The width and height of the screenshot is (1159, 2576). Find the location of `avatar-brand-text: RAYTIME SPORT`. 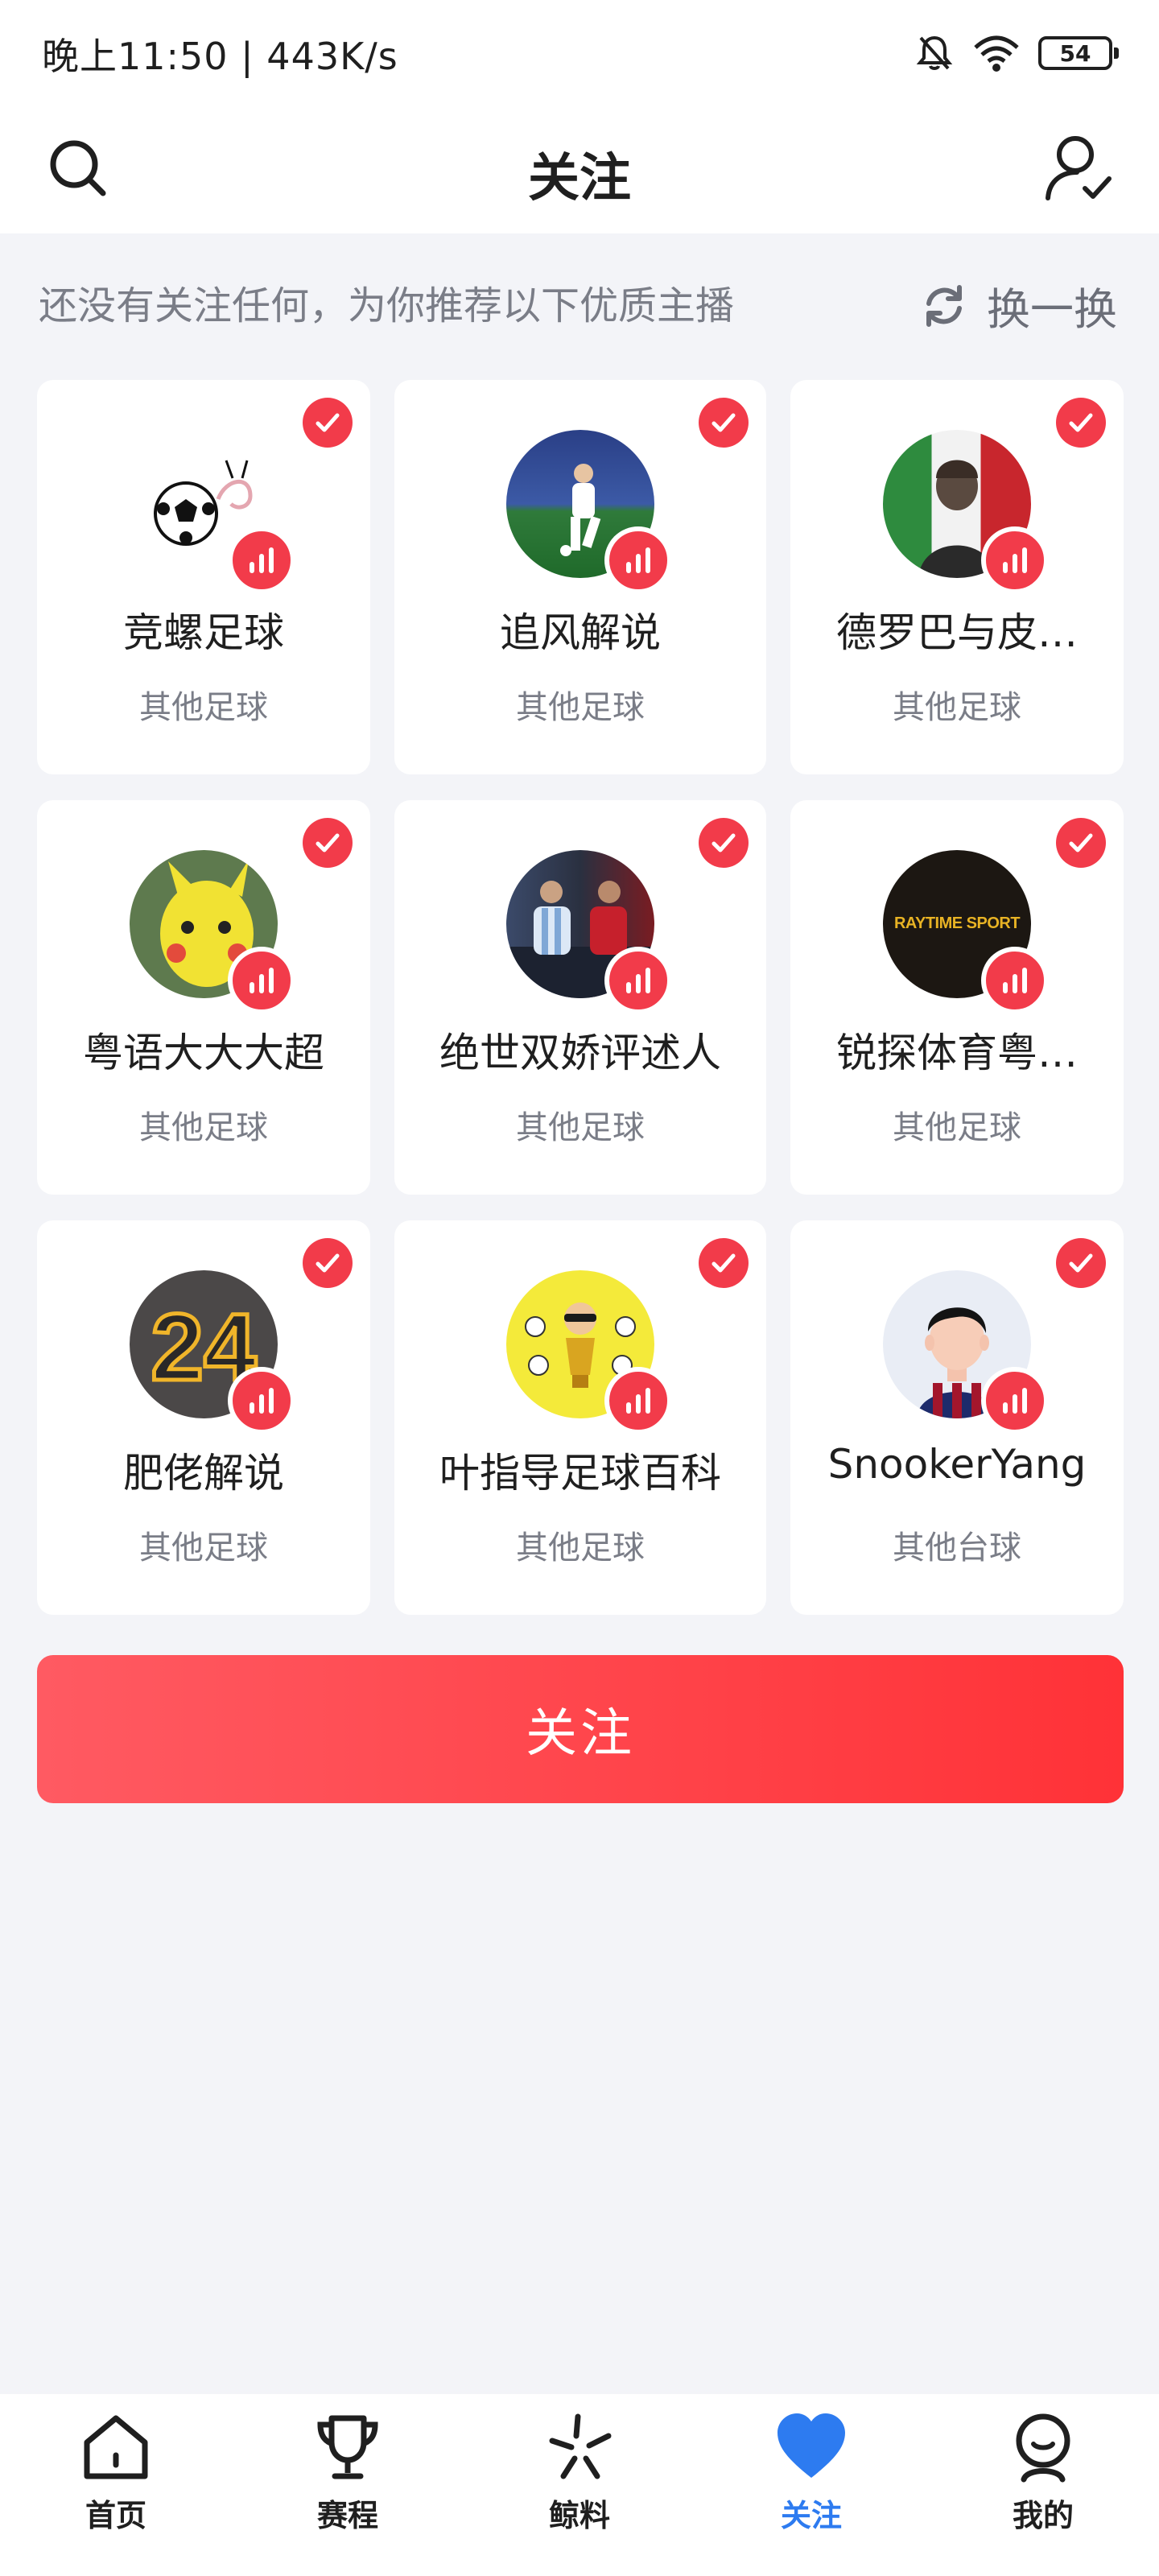

avatar-brand-text: RAYTIME SPORT is located at coordinates (957, 923).